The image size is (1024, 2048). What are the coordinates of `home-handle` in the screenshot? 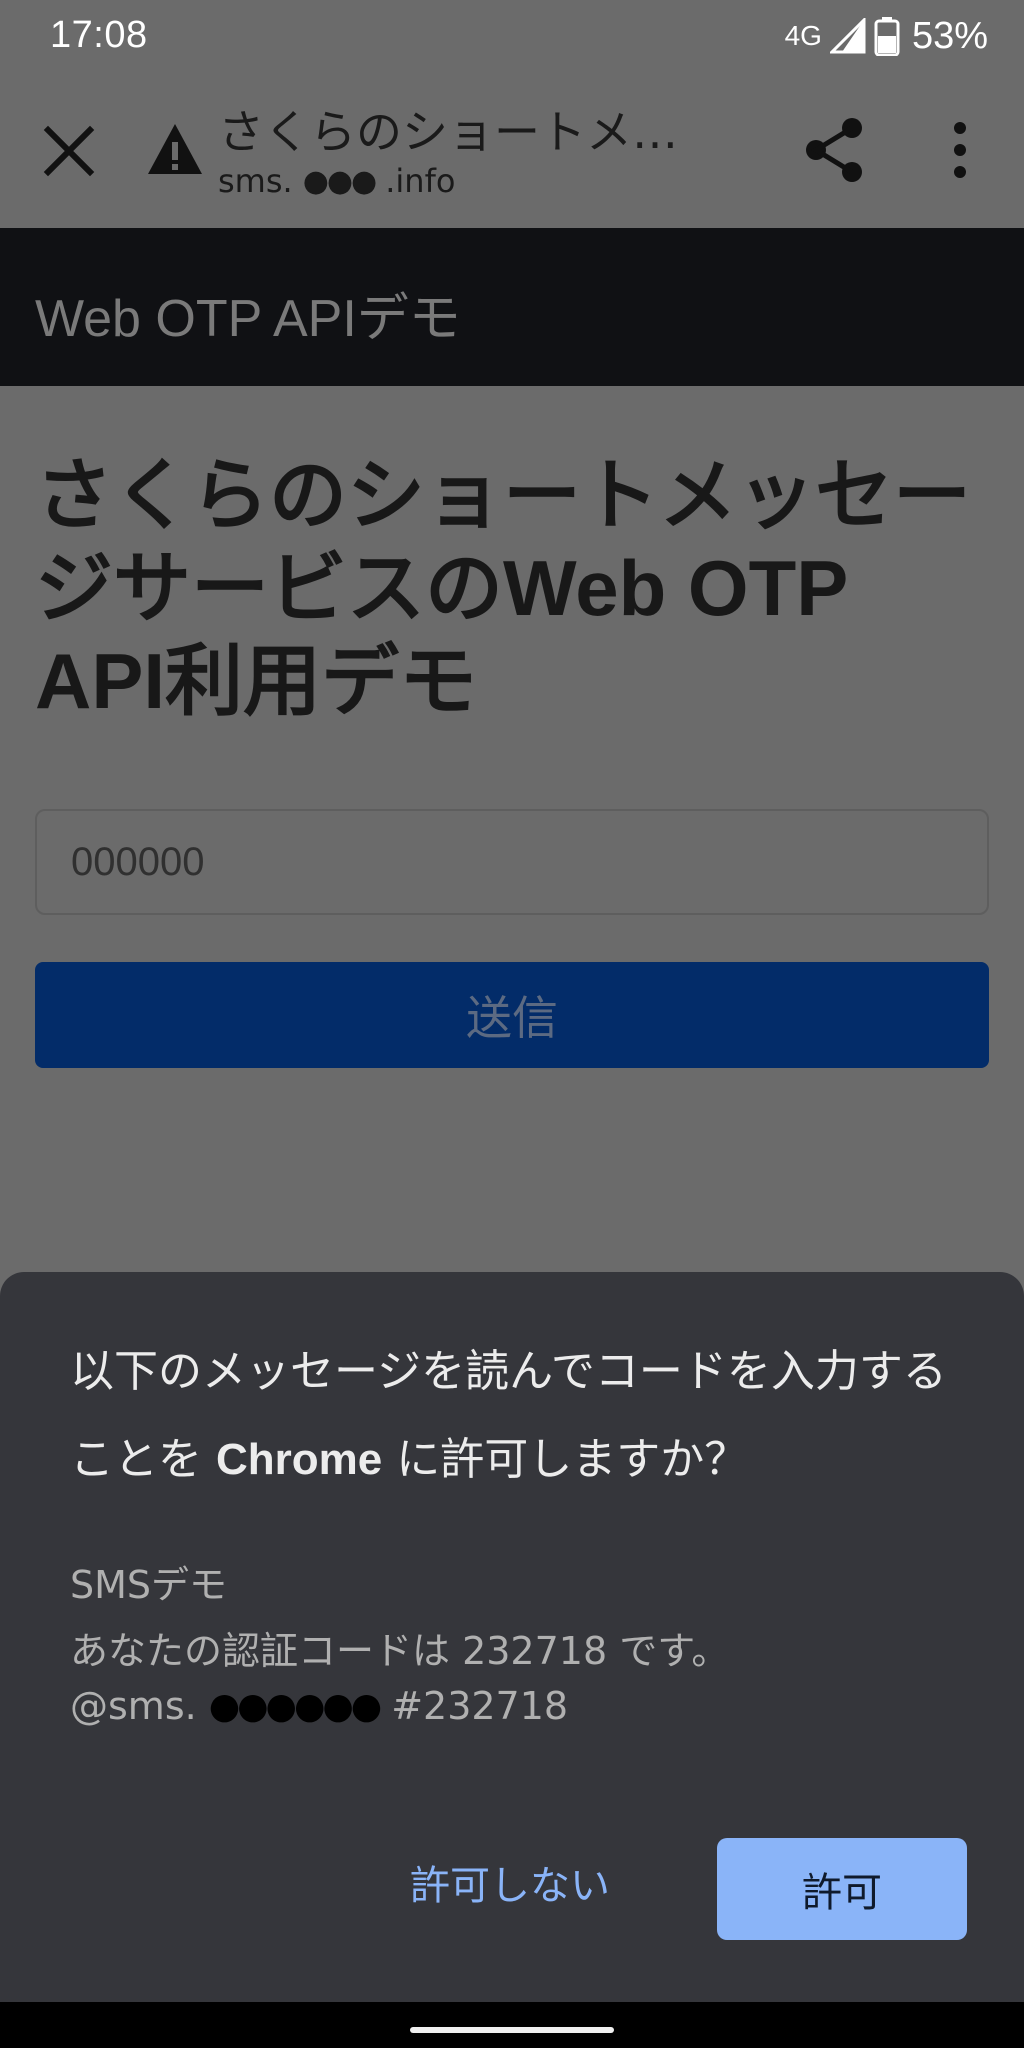 It's located at (512, 2030).